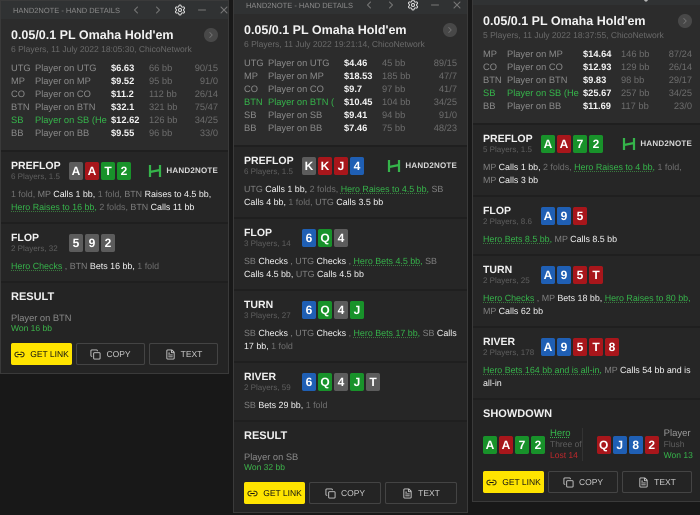  I want to click on action-line: Hero Checks , BTN Bets 16 bb, 1 fold, so click(85, 266).